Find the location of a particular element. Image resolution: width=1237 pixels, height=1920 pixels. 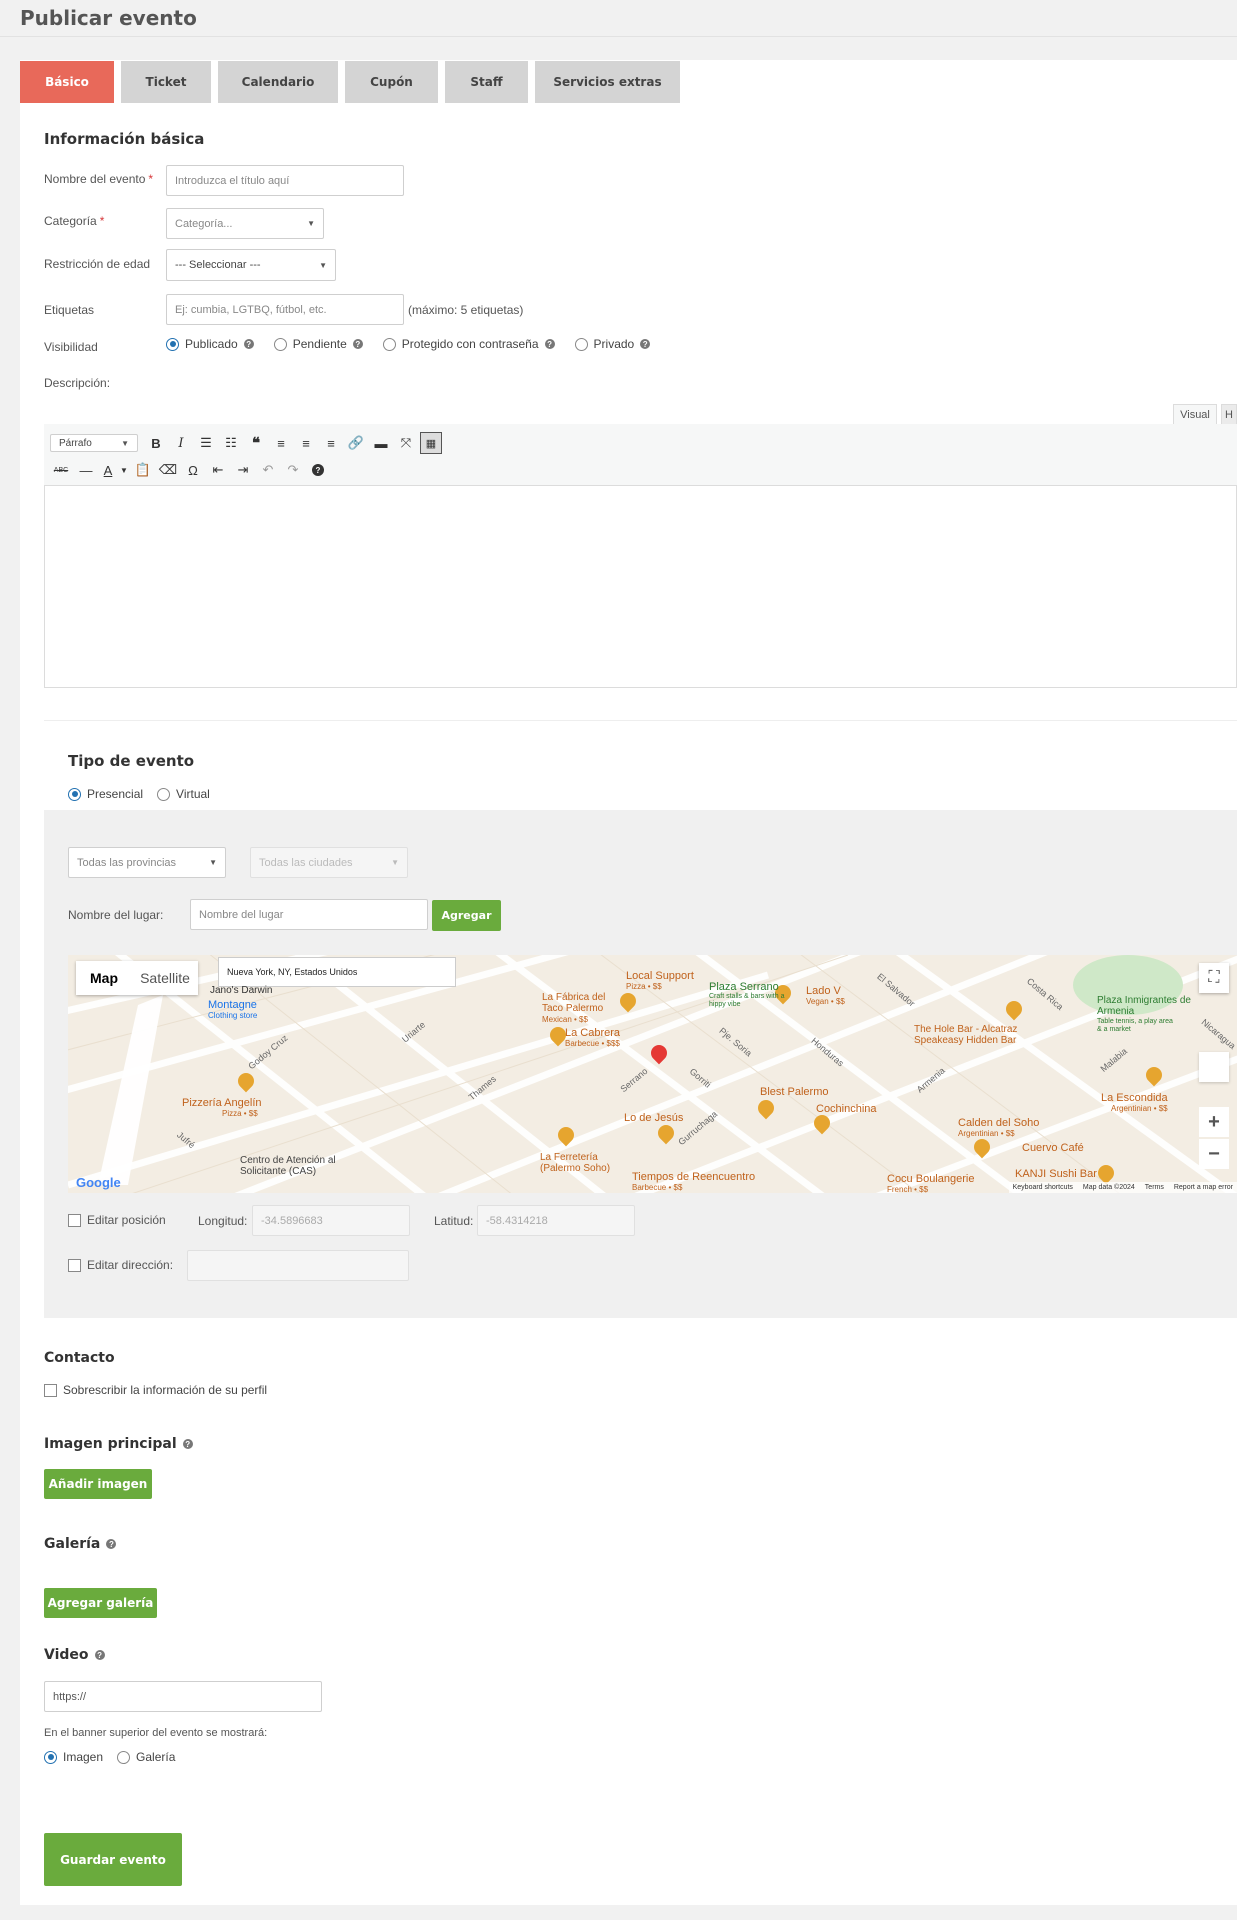

add-image-button: Añadir imagen is located at coordinates (98, 1484).